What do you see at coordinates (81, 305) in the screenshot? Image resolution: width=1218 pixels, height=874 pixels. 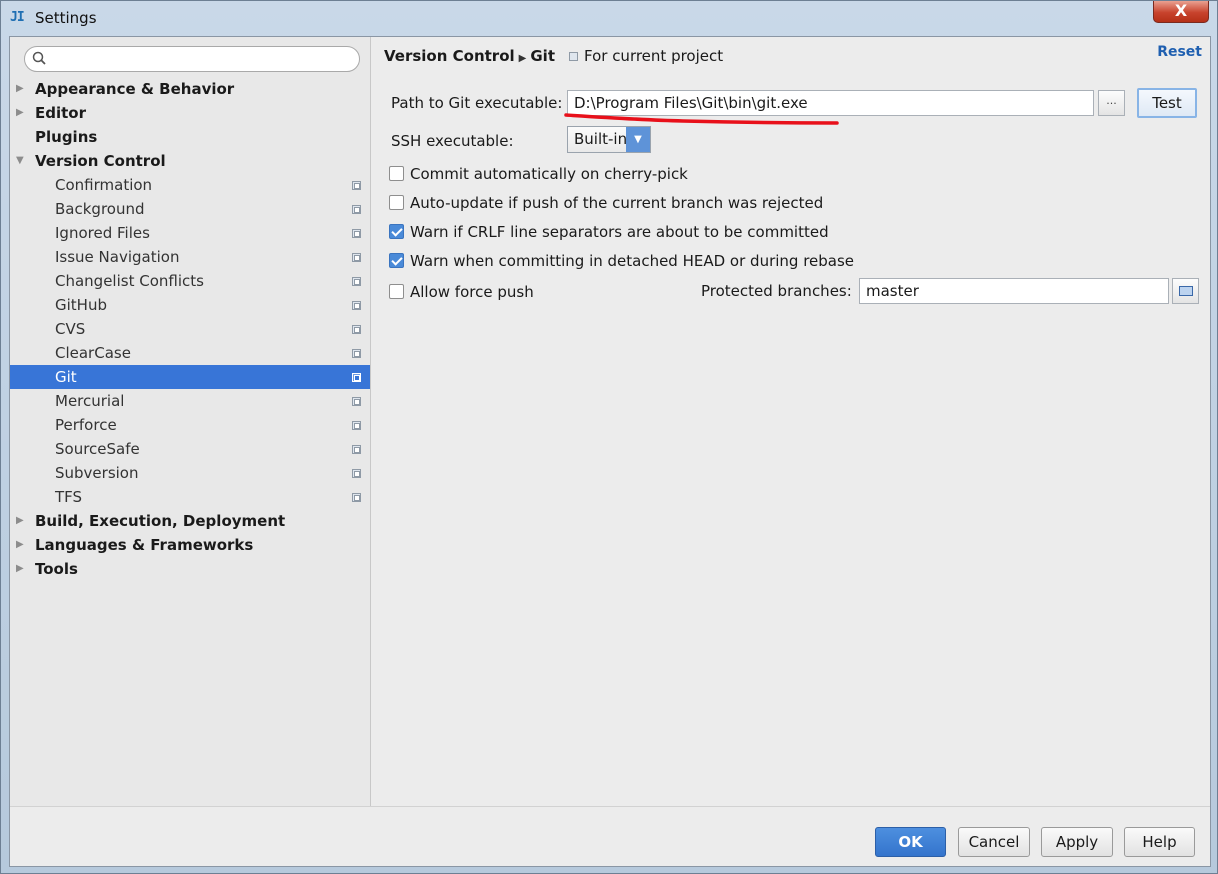 I see `sidebar-item-label: GitHub` at bounding box center [81, 305].